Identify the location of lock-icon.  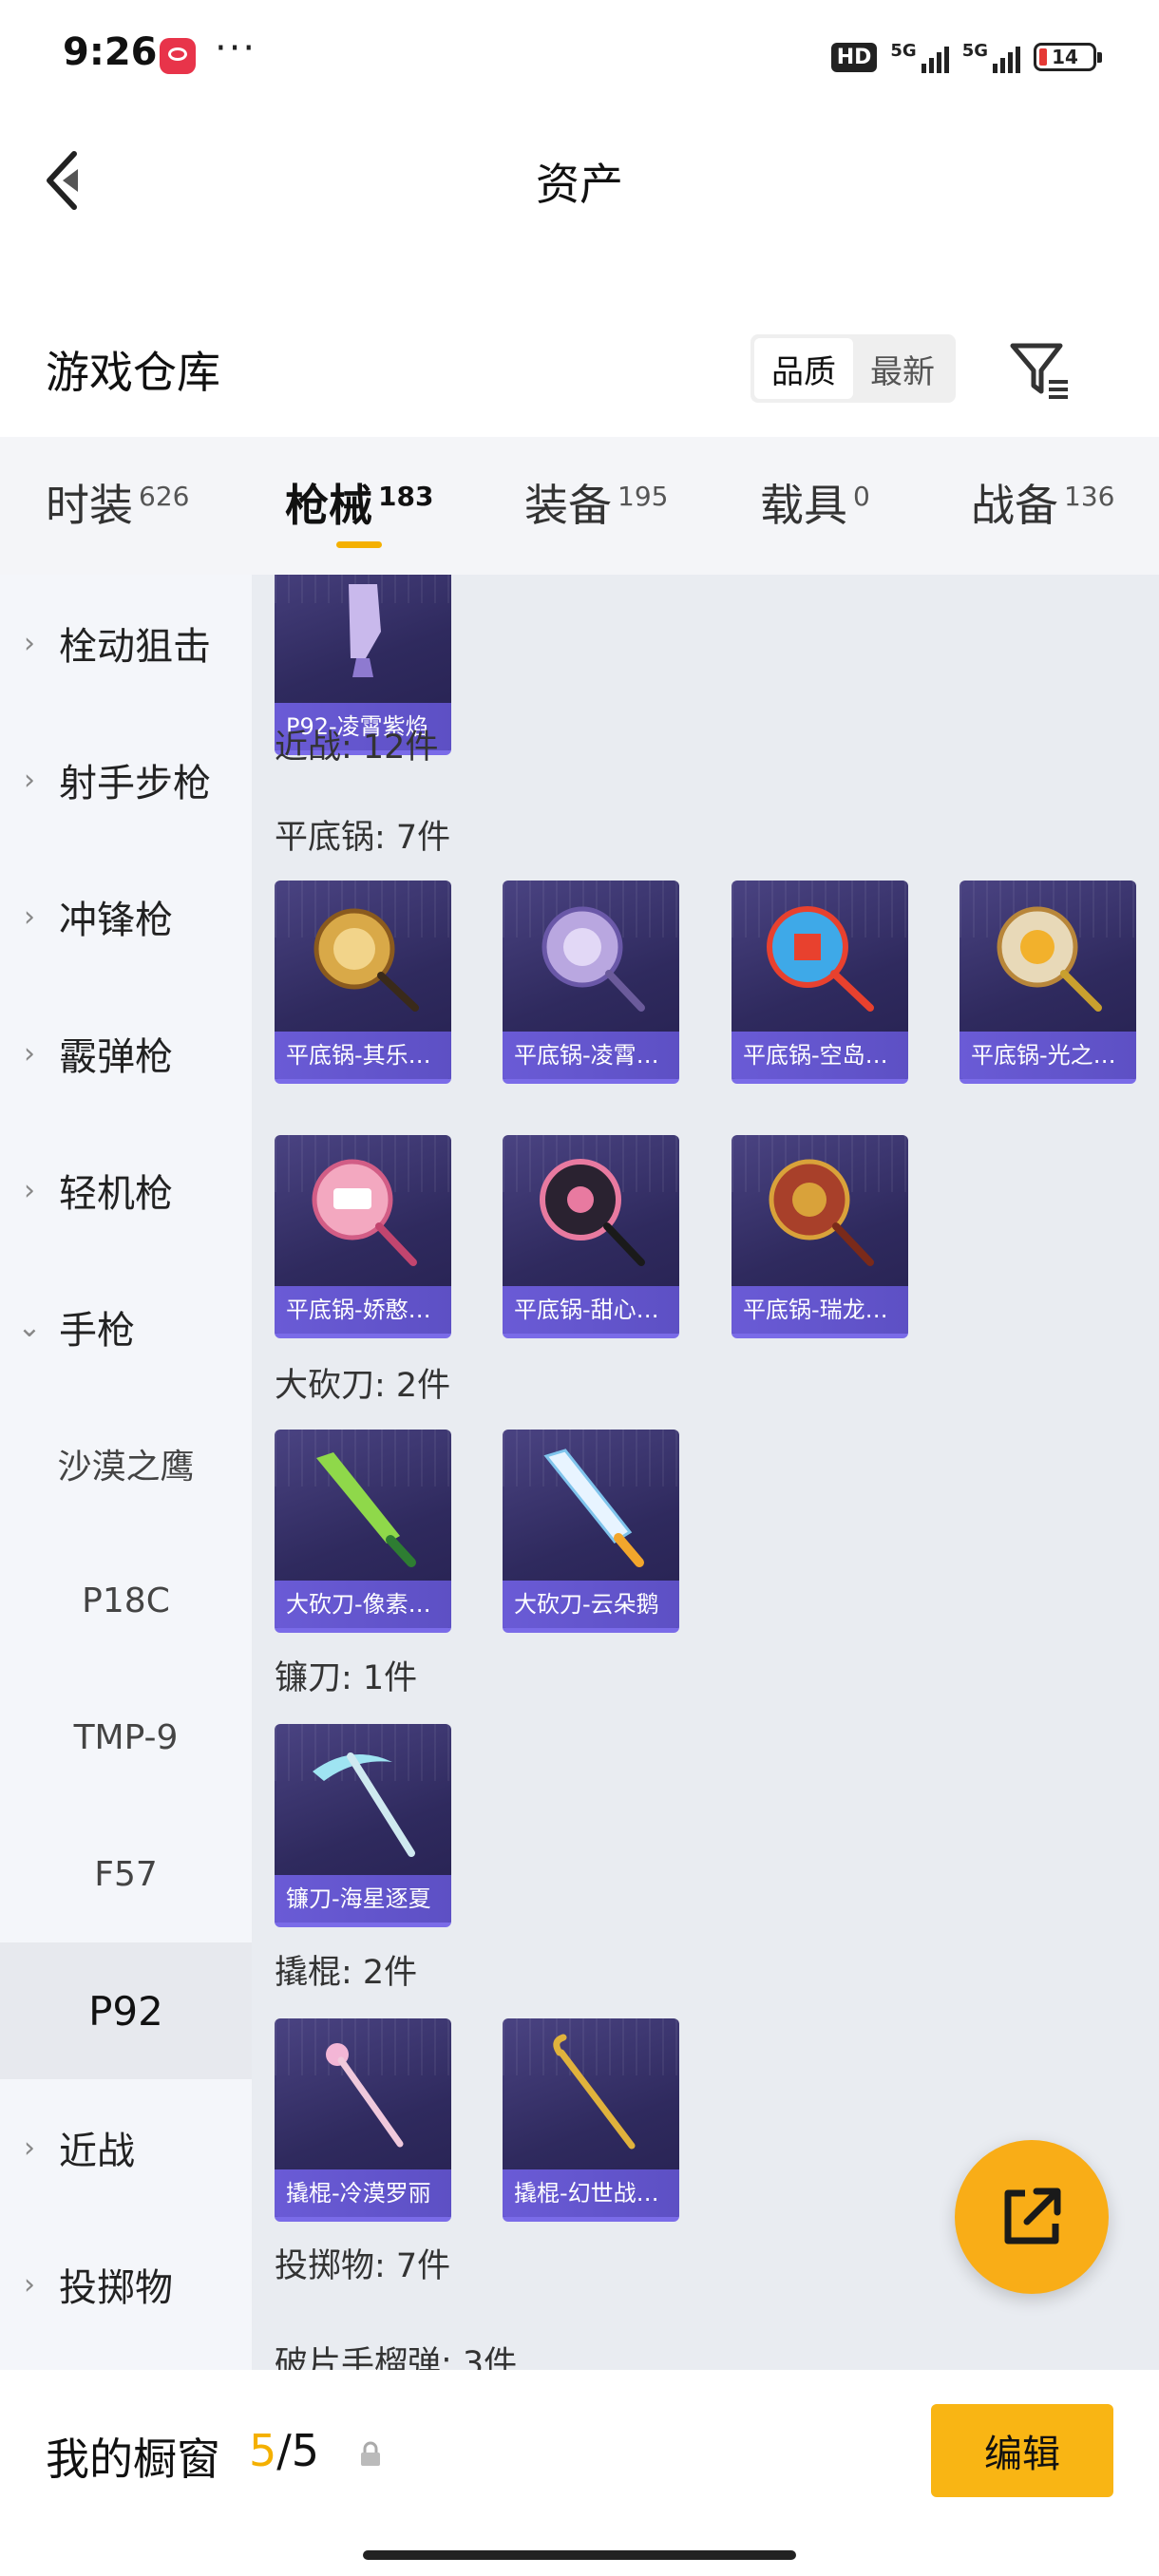
(370, 2453).